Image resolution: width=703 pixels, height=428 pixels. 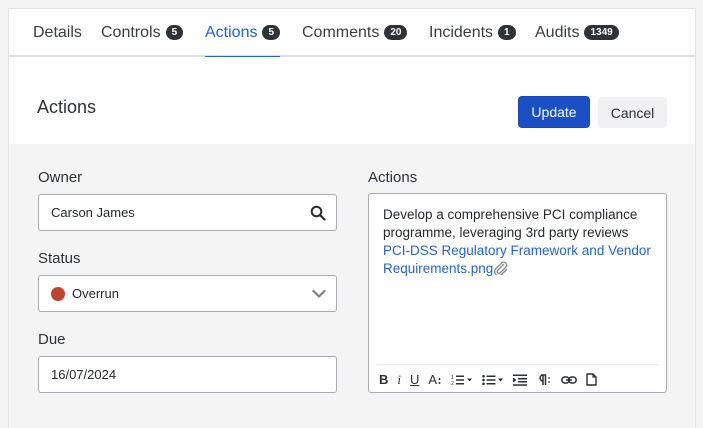 What do you see at coordinates (231, 32) in the screenshot?
I see `tab-label: Actions` at bounding box center [231, 32].